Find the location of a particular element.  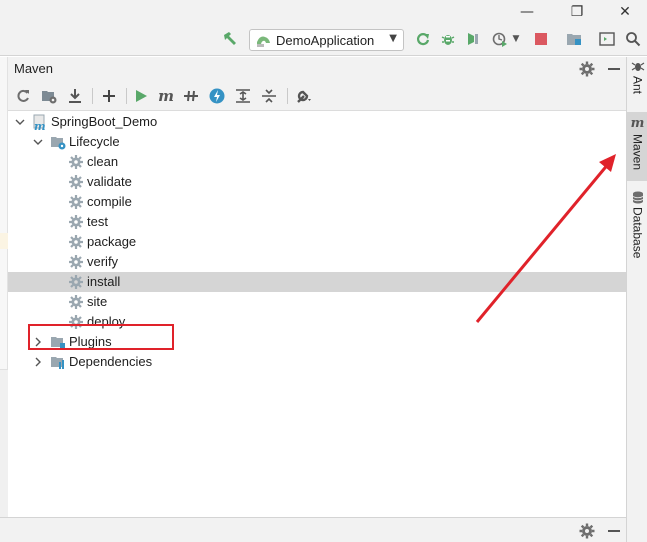

collapse-all-button is located at coordinates (269, 96).